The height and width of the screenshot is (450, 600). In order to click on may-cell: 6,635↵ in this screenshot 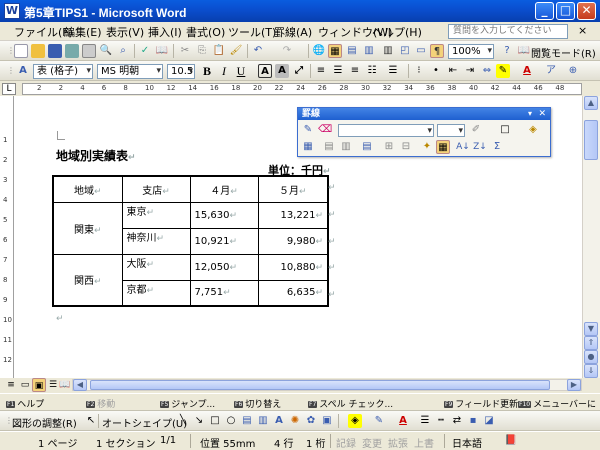, I will do `click(293, 293)`.